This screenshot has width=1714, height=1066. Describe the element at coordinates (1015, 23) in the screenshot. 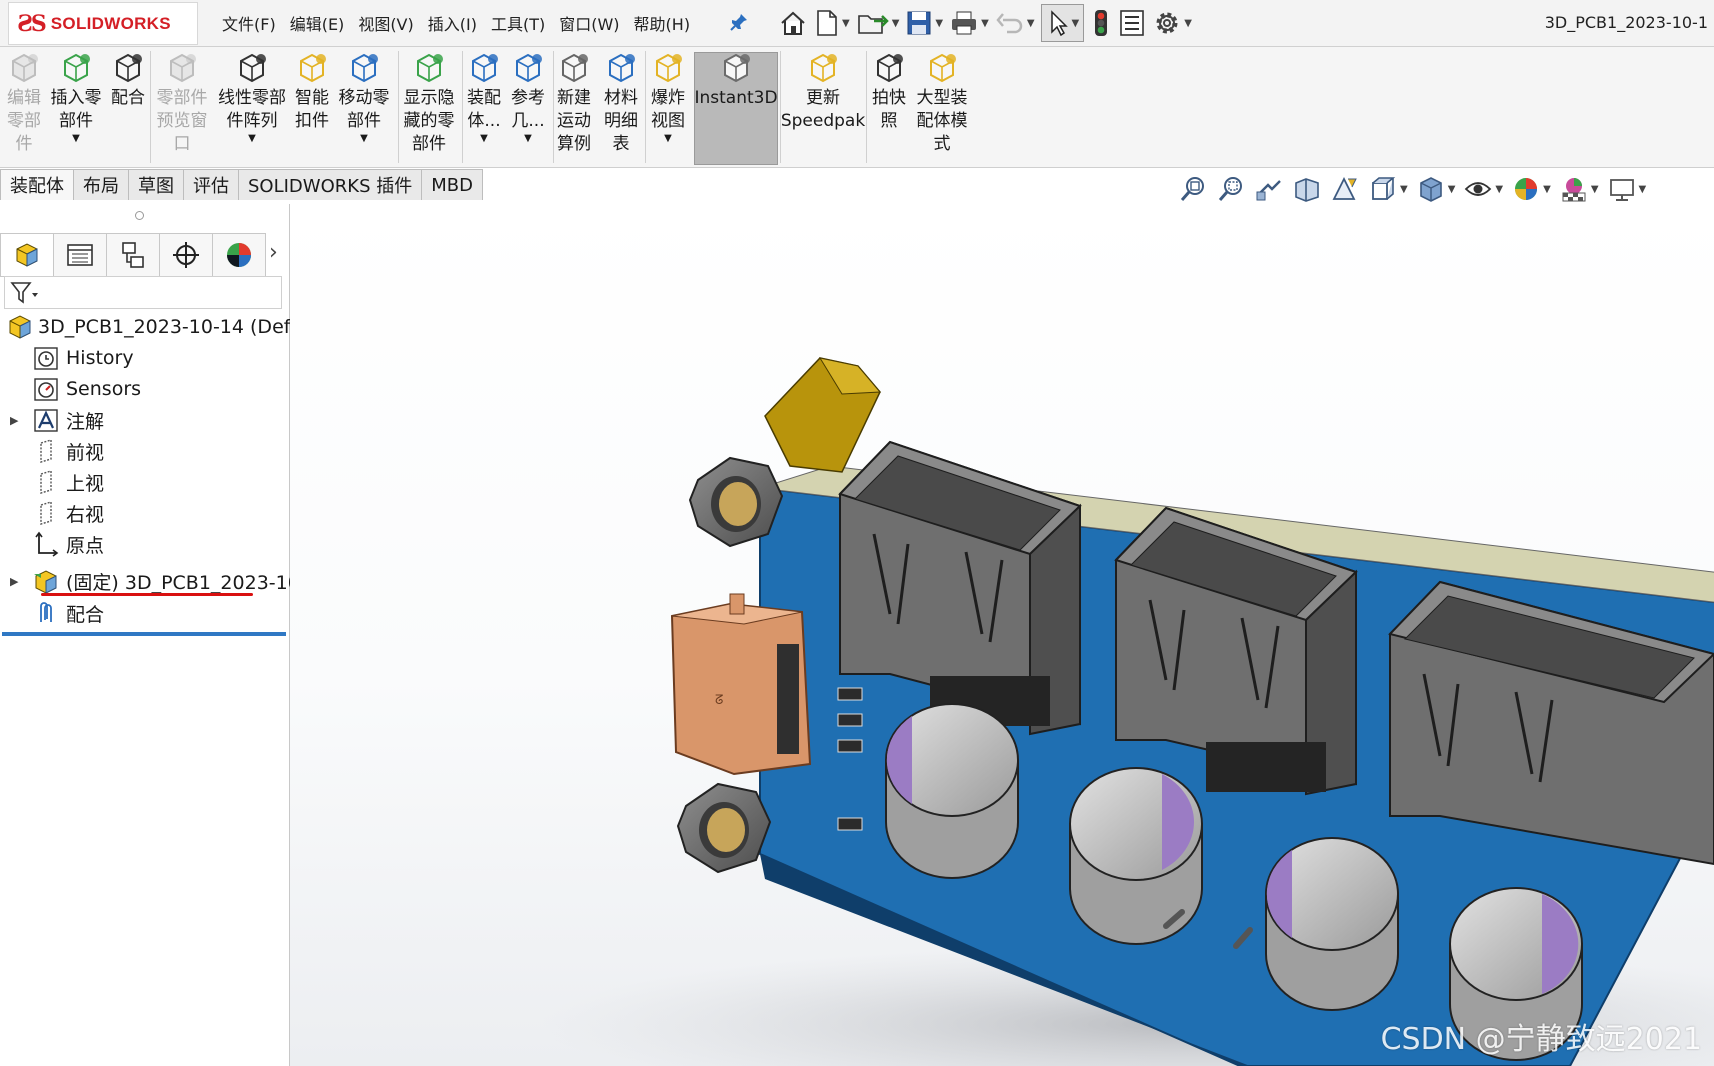

I see `undo-icon: ▼` at that location.